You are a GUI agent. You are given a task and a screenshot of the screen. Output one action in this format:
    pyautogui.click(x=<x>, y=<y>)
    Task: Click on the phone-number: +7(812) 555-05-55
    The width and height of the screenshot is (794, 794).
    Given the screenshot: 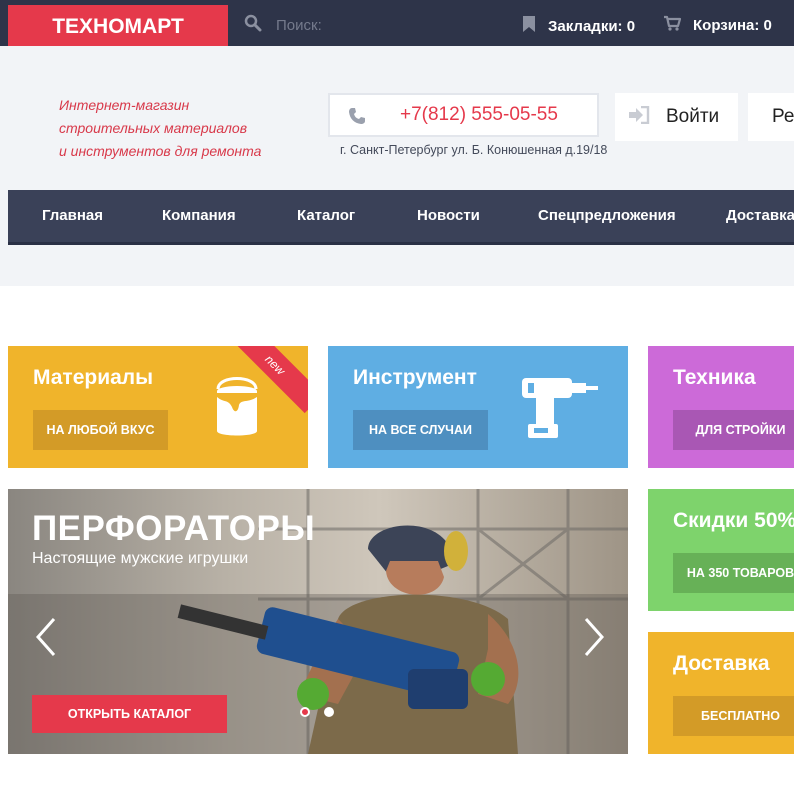 What is the action you would take?
    pyautogui.click(x=479, y=114)
    